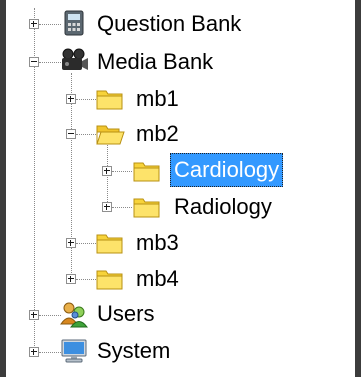 The width and height of the screenshot is (361, 377). What do you see at coordinates (157, 243) in the screenshot?
I see `node-label-mb3: mb3` at bounding box center [157, 243].